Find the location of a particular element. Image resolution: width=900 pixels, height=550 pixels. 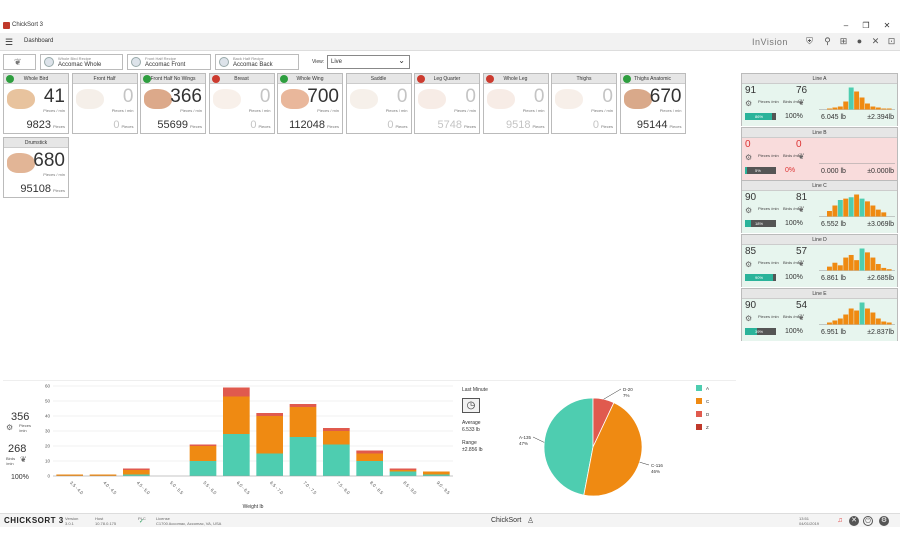

settings-icon: ⚙ is located at coordinates (884, 521).